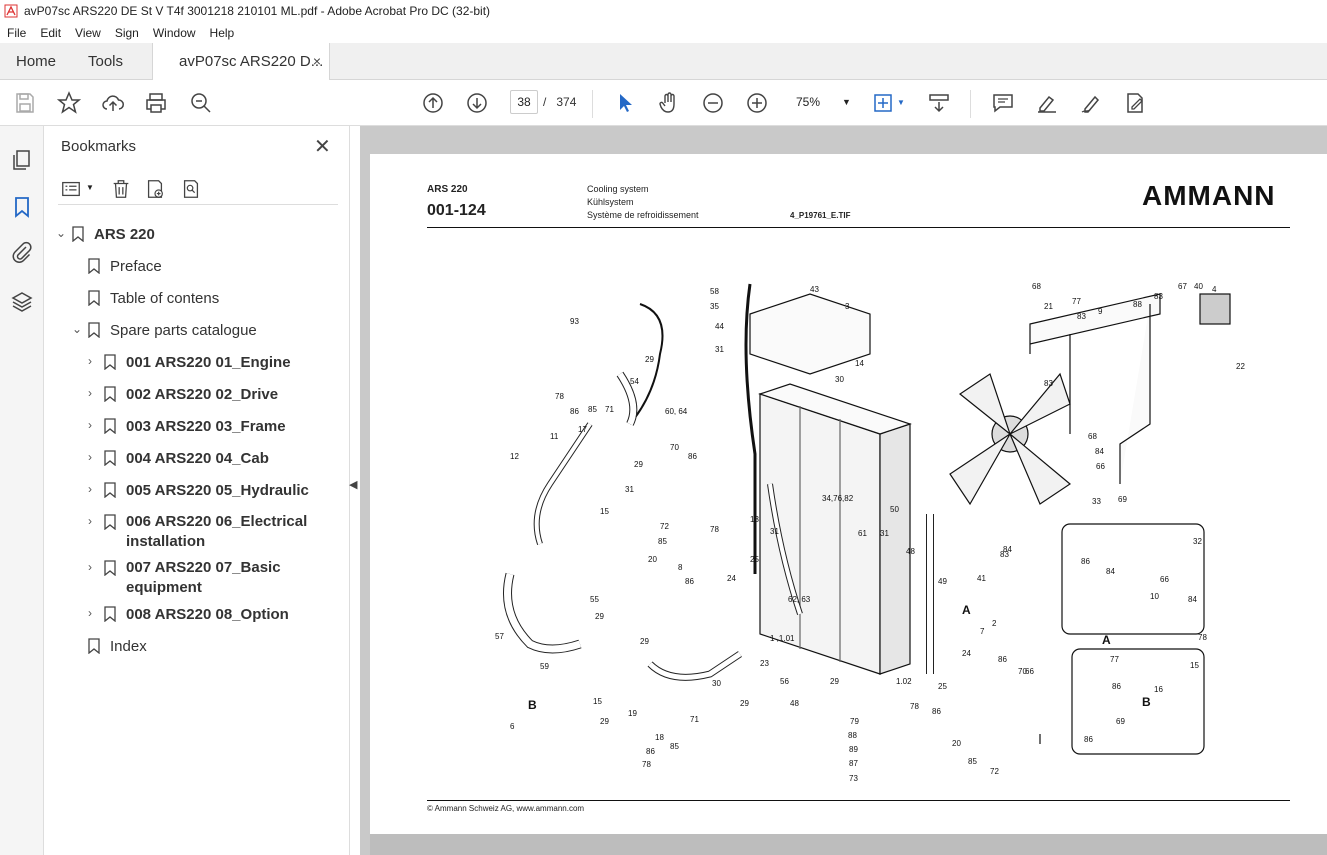 Image resolution: width=1327 pixels, height=855 pixels. Describe the element at coordinates (1003, 103) in the screenshot. I see `comment-icon` at that location.